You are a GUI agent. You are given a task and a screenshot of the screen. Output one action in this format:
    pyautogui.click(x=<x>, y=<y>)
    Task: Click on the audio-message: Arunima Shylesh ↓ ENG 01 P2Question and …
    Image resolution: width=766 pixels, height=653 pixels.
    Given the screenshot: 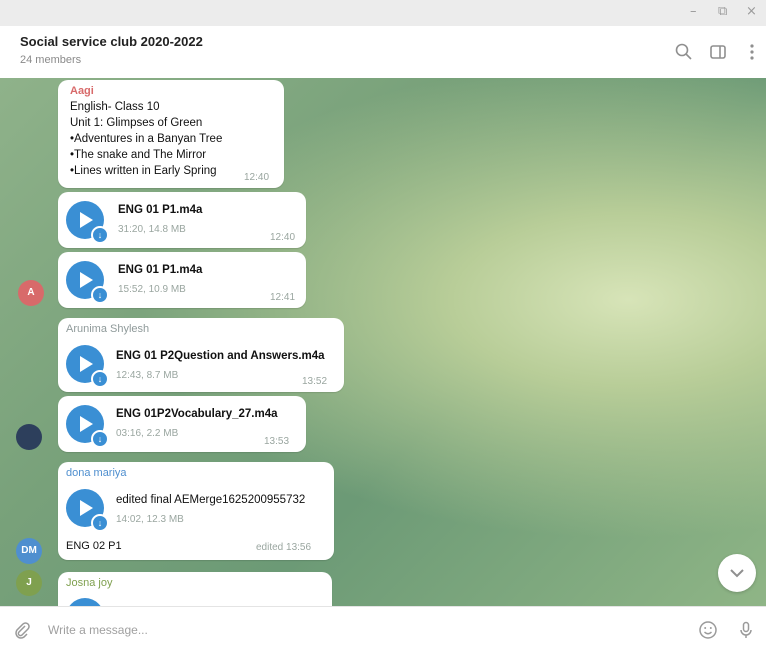 What is the action you would take?
    pyautogui.click(x=201, y=355)
    